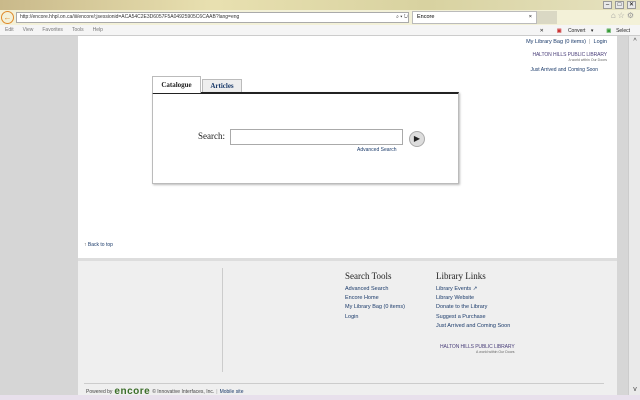 The height and width of the screenshot is (400, 640). What do you see at coordinates (98, 245) in the screenshot?
I see `back-to-top-link: ↑ Back to top` at bounding box center [98, 245].